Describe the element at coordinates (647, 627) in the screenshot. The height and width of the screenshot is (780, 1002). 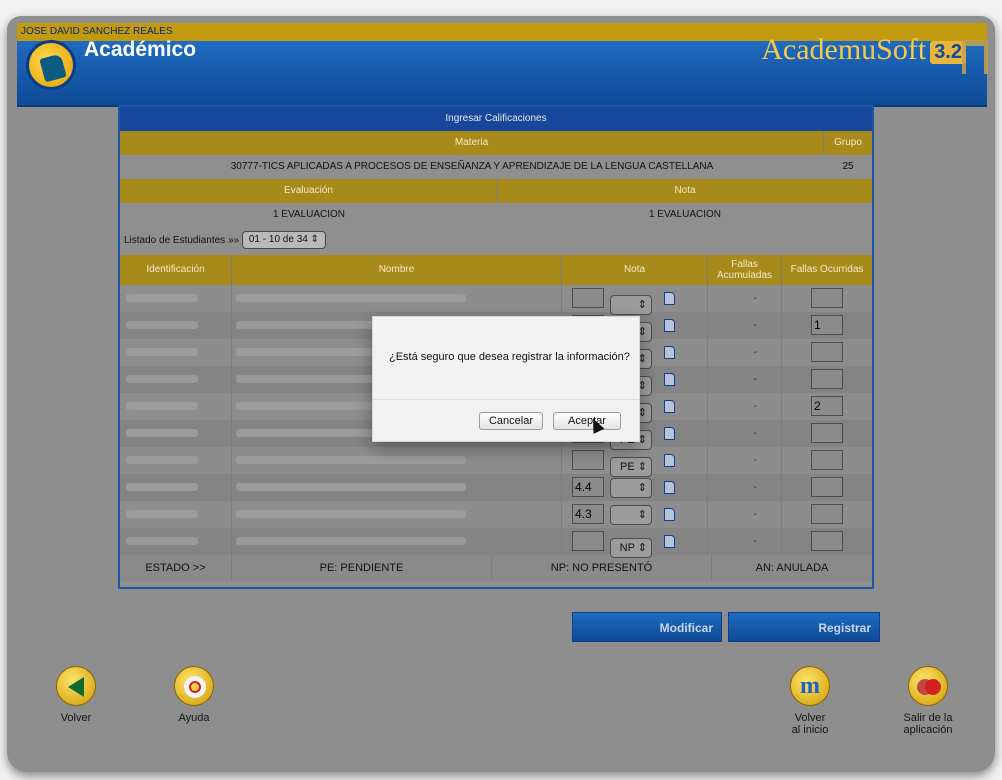
I see `modificar-button: Modificar` at that location.